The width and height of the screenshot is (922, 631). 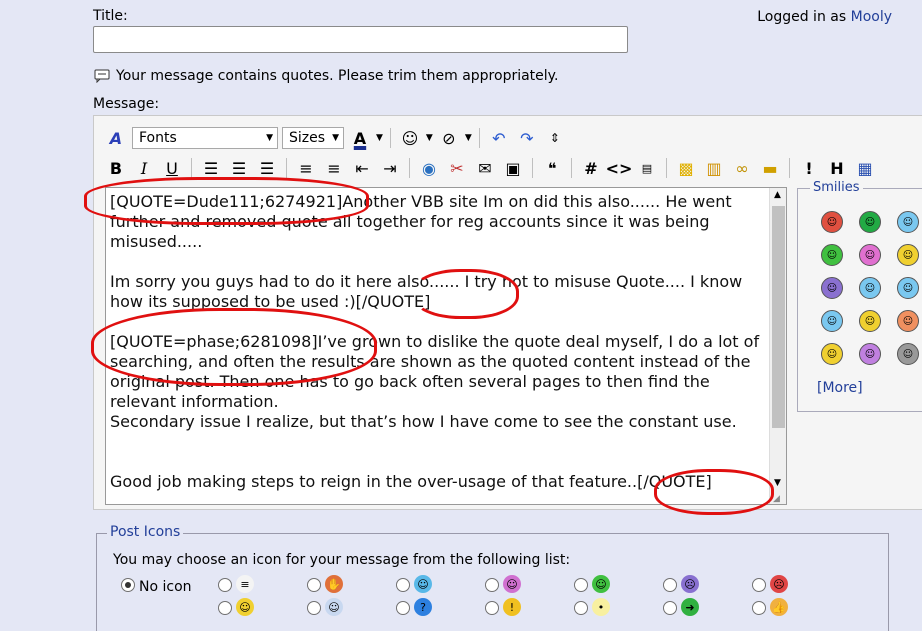 What do you see at coordinates (145, 532) in the screenshot?
I see `post-icons-legend: Post Icons` at bounding box center [145, 532].